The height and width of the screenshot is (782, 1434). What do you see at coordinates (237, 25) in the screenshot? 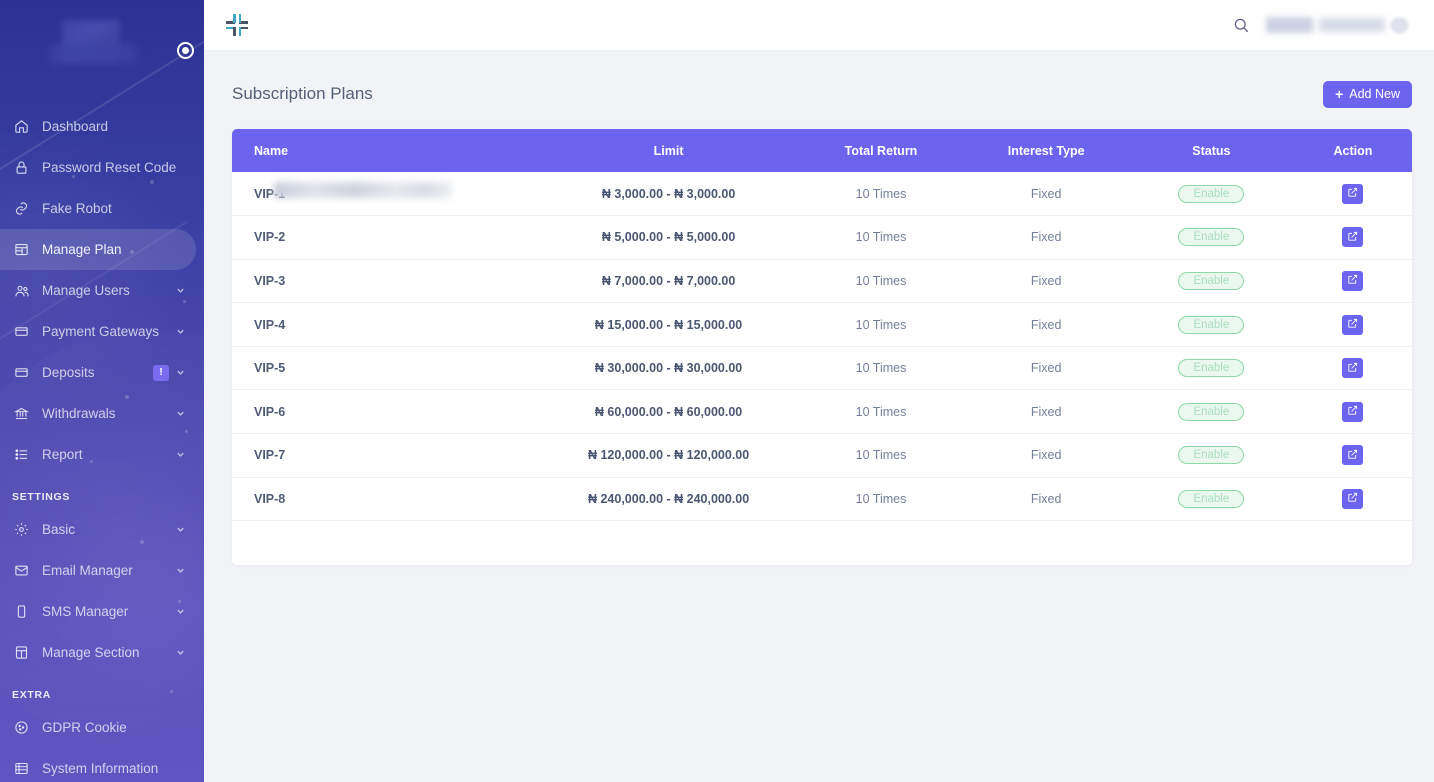
I see `compress-icon` at bounding box center [237, 25].